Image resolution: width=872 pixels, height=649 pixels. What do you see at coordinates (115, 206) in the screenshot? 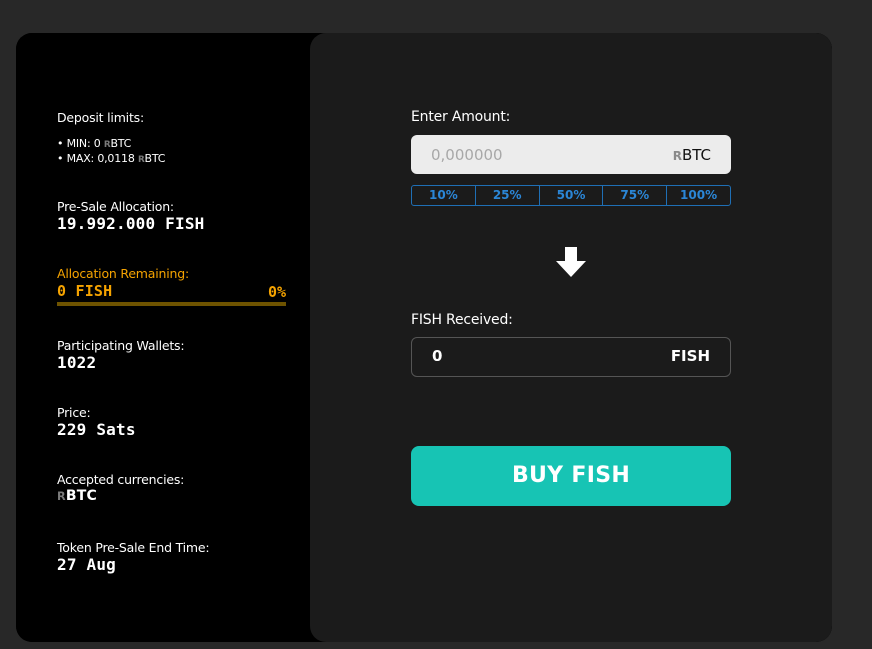
I see `presale-allocation-label: Pre-Sale Allocation:` at bounding box center [115, 206].